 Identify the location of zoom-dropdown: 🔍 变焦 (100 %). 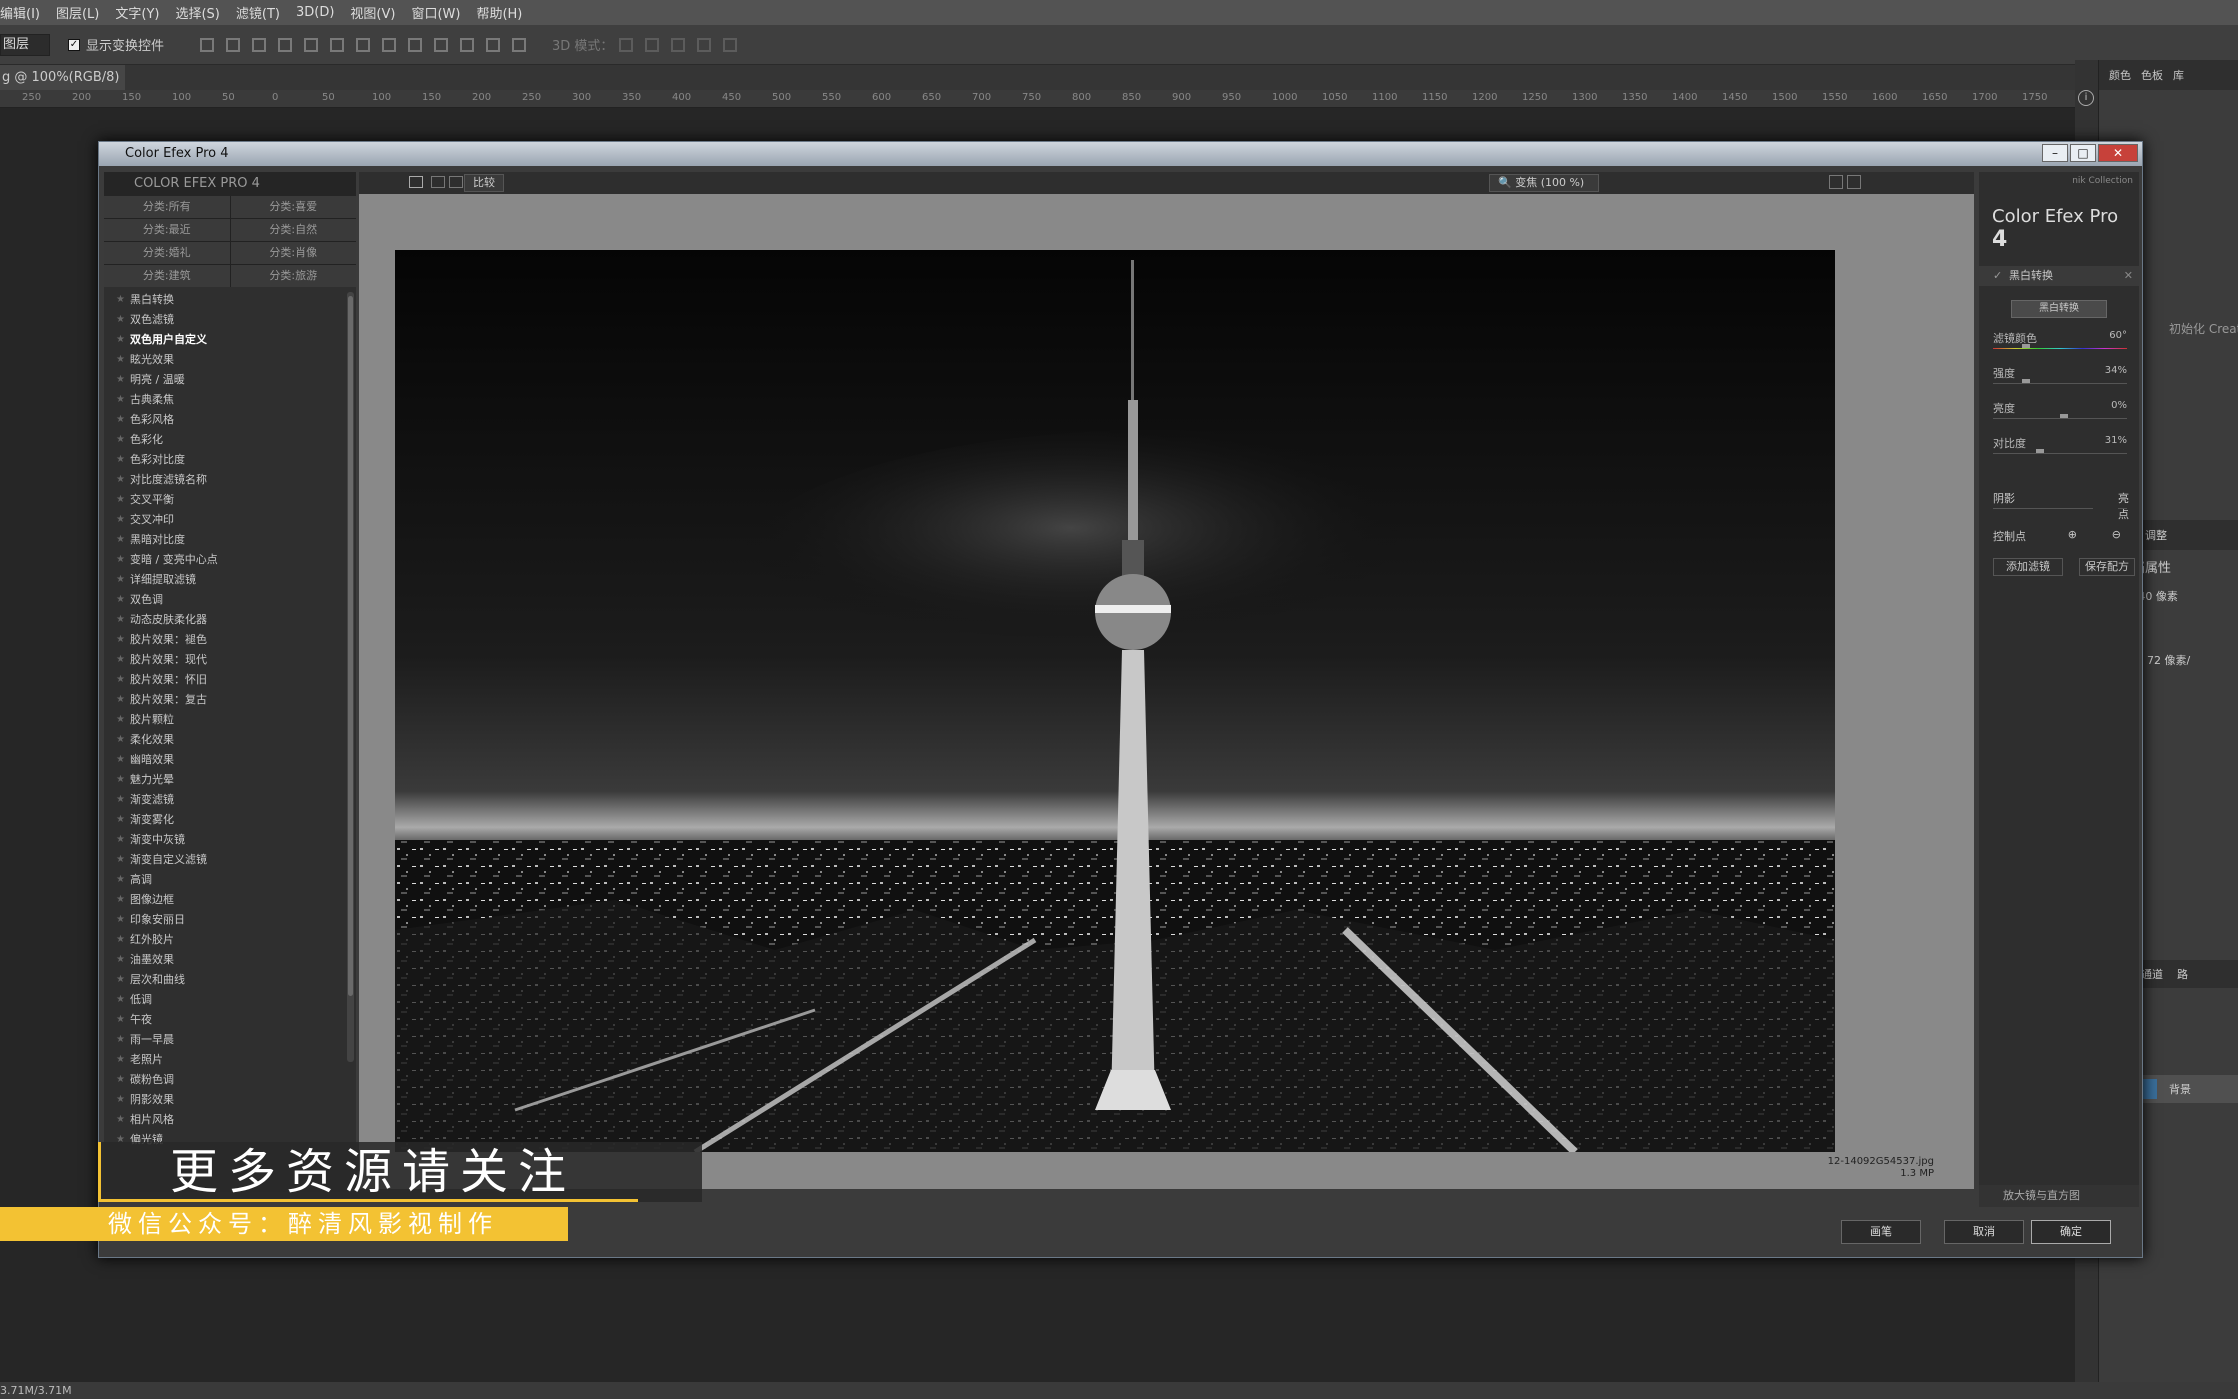
(1544, 183).